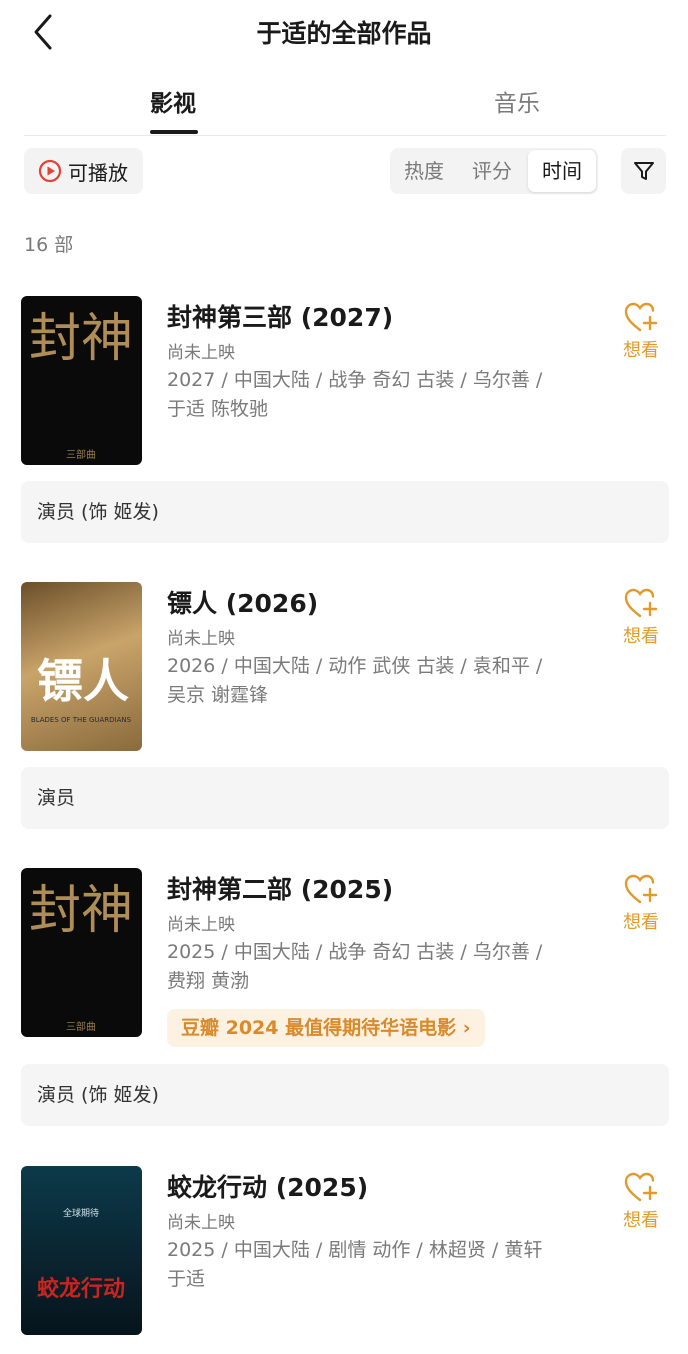  I want to click on sort-by-rating: 评分, so click(492, 171).